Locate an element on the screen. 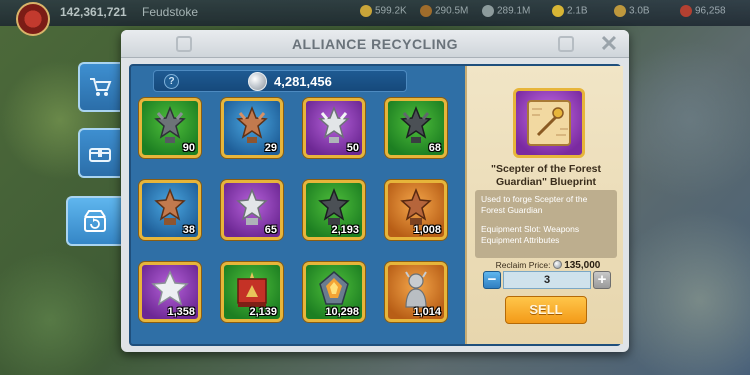  food-icon is located at coordinates (366, 11).